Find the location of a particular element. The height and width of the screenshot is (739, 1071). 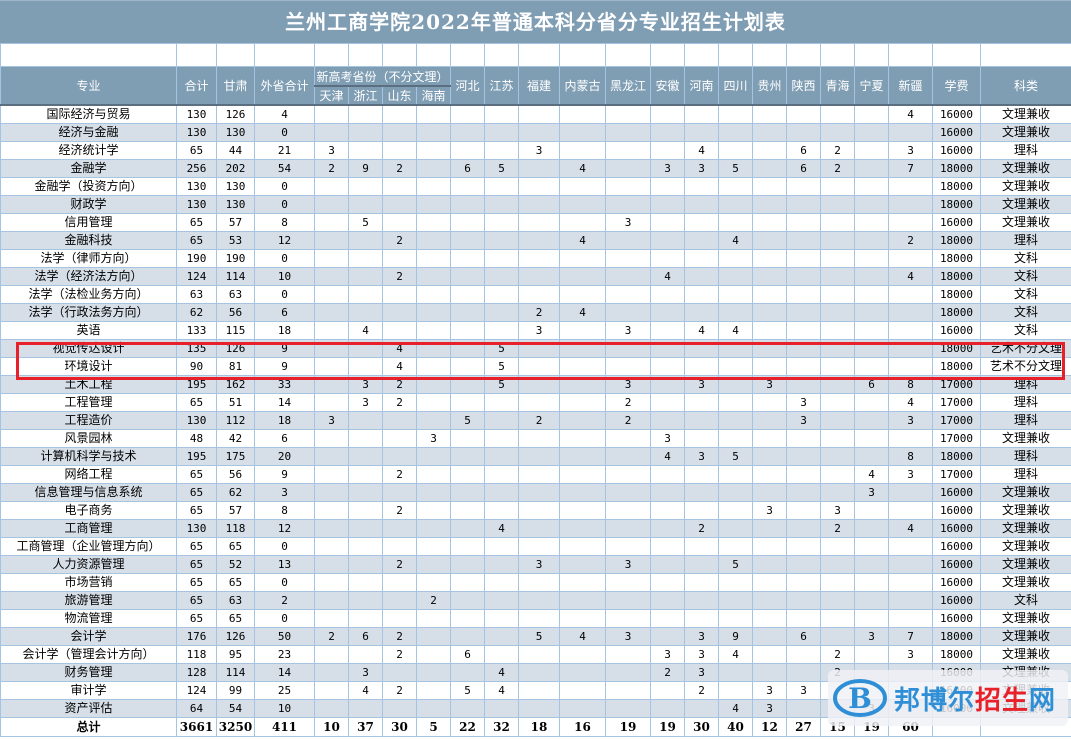

table-row: 物流管理 65 65 0 16000 文理兼收 is located at coordinates (535, 618).